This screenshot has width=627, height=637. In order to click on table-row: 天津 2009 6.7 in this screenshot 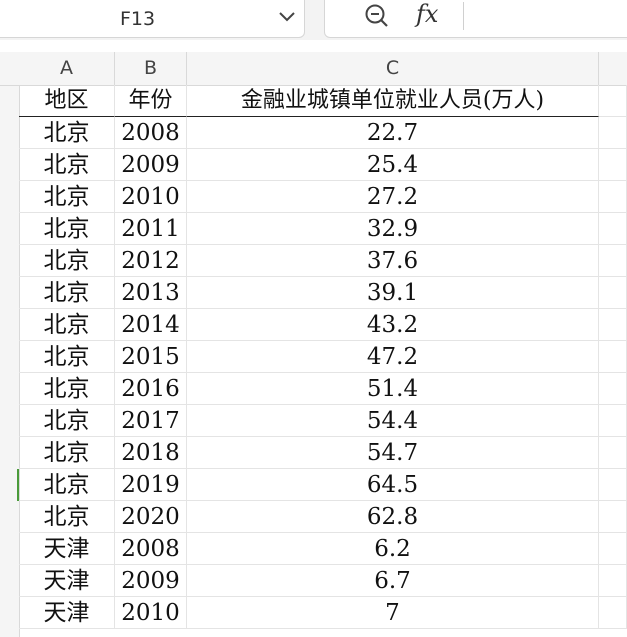, I will do `click(323, 581)`.